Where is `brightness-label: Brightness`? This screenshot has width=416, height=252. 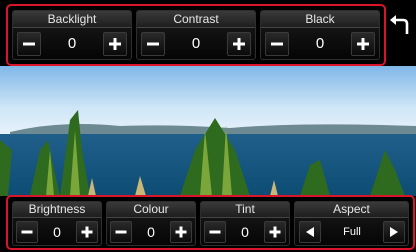 brightness-label: Brightness is located at coordinates (57, 210).